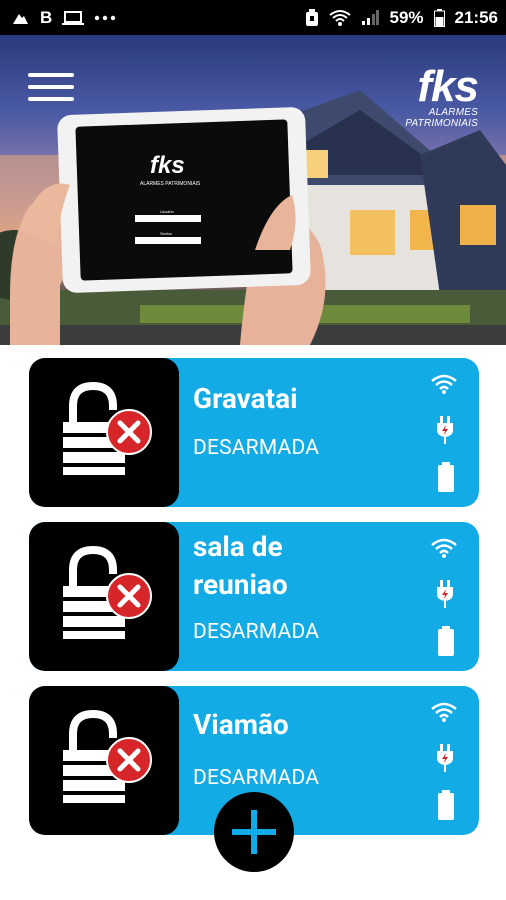 This screenshot has height=900, width=506. Describe the element at coordinates (448, 86) in the screenshot. I see `brand-name: fks` at that location.